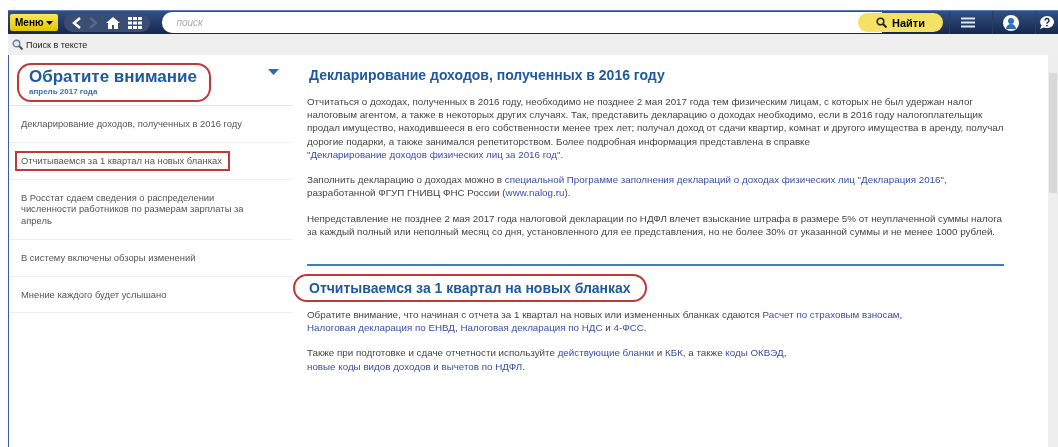 This screenshot has width=1058, height=447. Describe the element at coordinates (17, 44) in the screenshot. I see `search-icon` at that location.